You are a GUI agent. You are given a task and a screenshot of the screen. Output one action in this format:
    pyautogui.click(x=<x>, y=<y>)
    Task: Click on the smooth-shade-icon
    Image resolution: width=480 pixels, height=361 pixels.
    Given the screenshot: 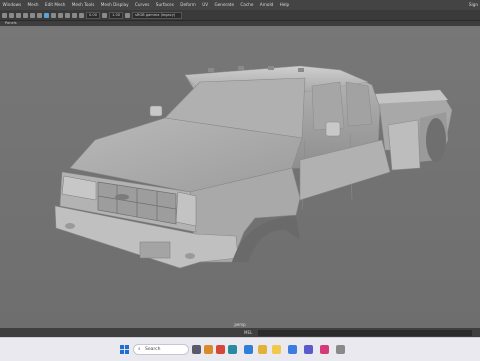 What is the action you would take?
    pyautogui.click(x=46, y=15)
    